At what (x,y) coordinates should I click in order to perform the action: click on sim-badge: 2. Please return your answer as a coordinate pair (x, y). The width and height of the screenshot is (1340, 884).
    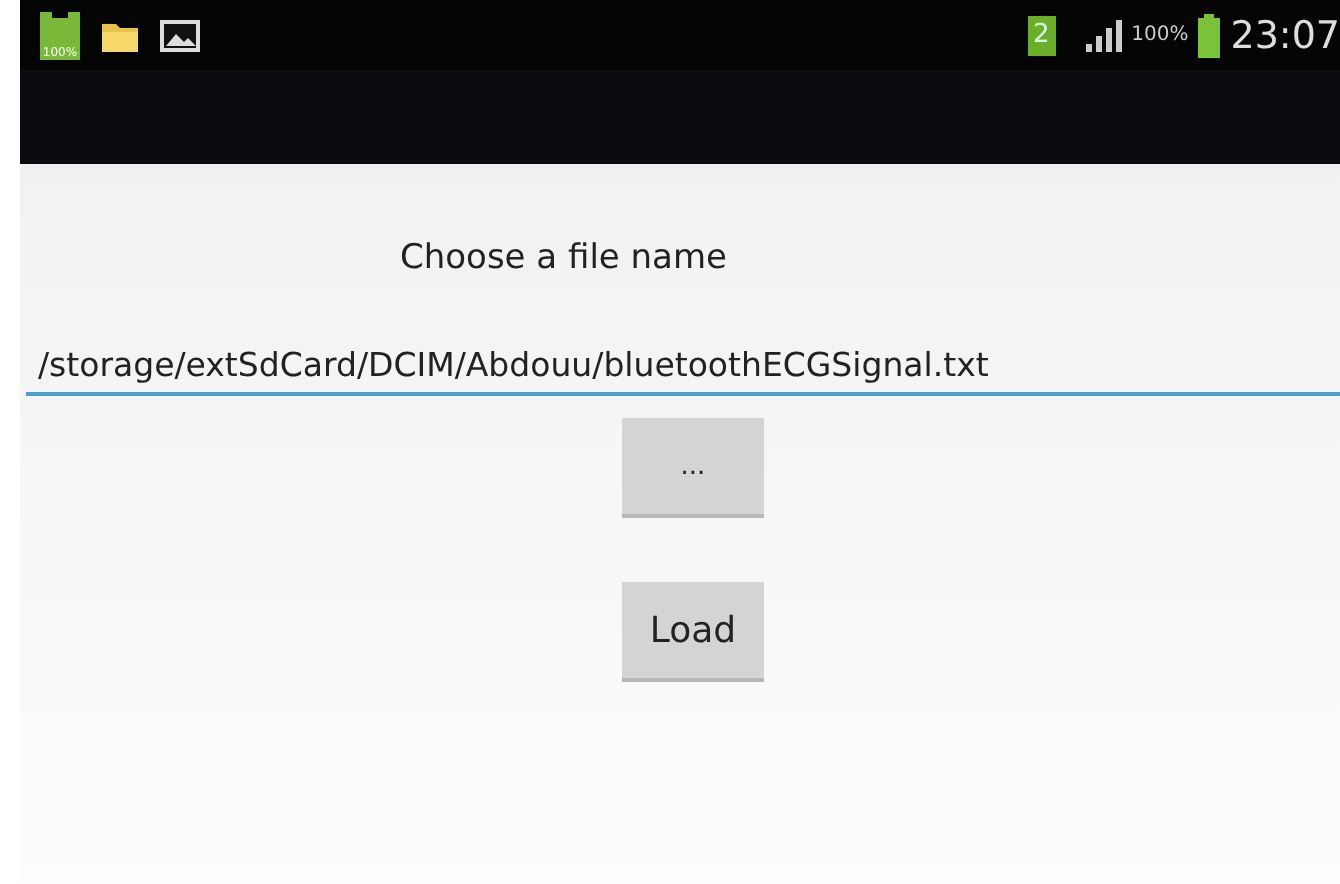
    Looking at the image, I should click on (1041, 35).